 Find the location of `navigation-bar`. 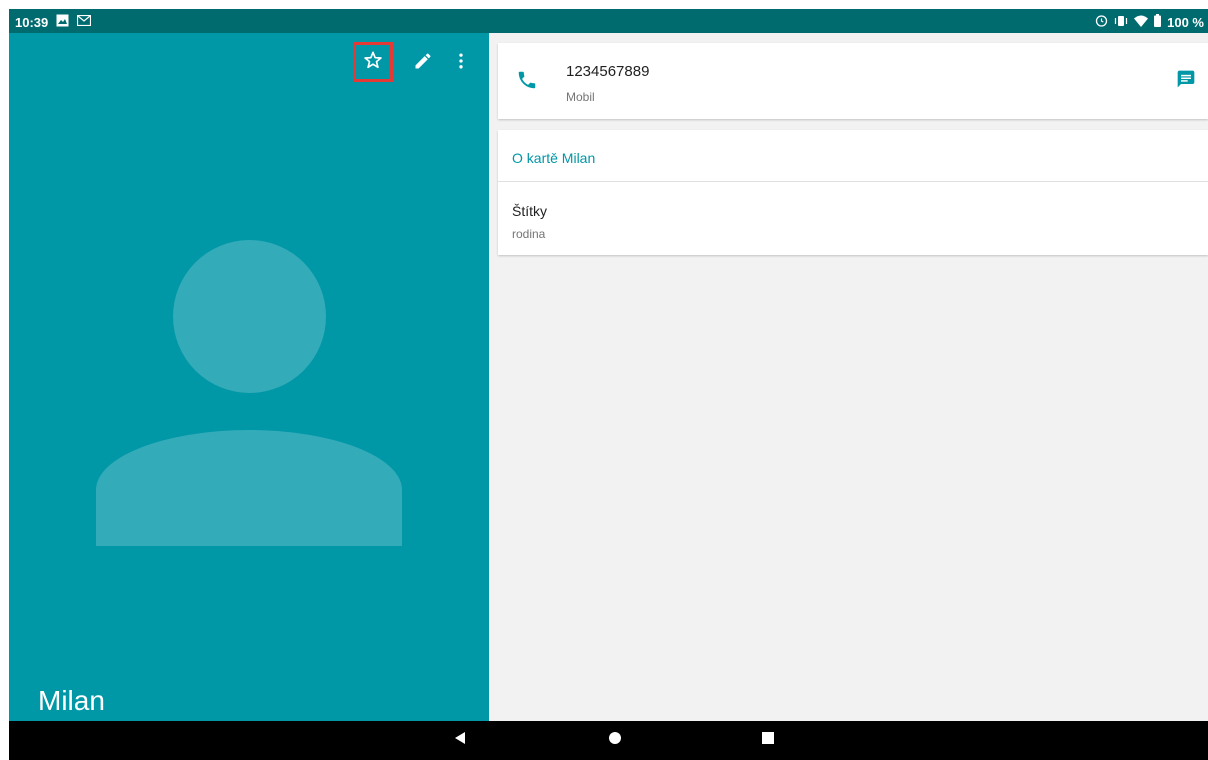

navigation-bar is located at coordinates (608, 740).